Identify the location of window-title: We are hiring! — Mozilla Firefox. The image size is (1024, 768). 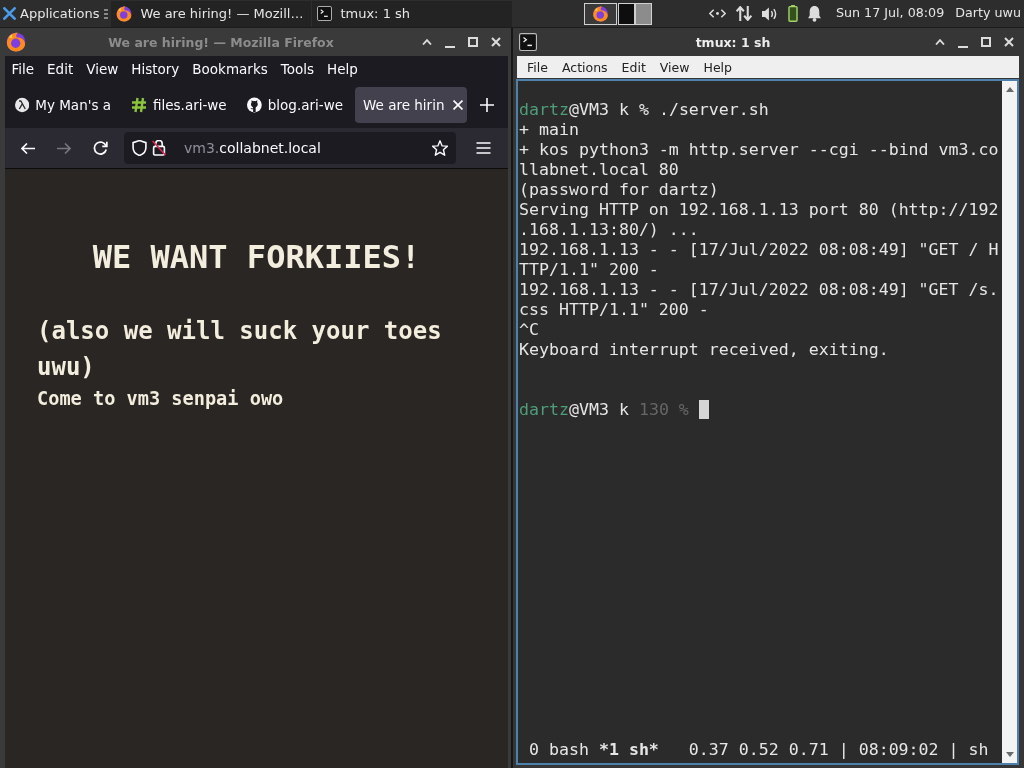
(221, 42).